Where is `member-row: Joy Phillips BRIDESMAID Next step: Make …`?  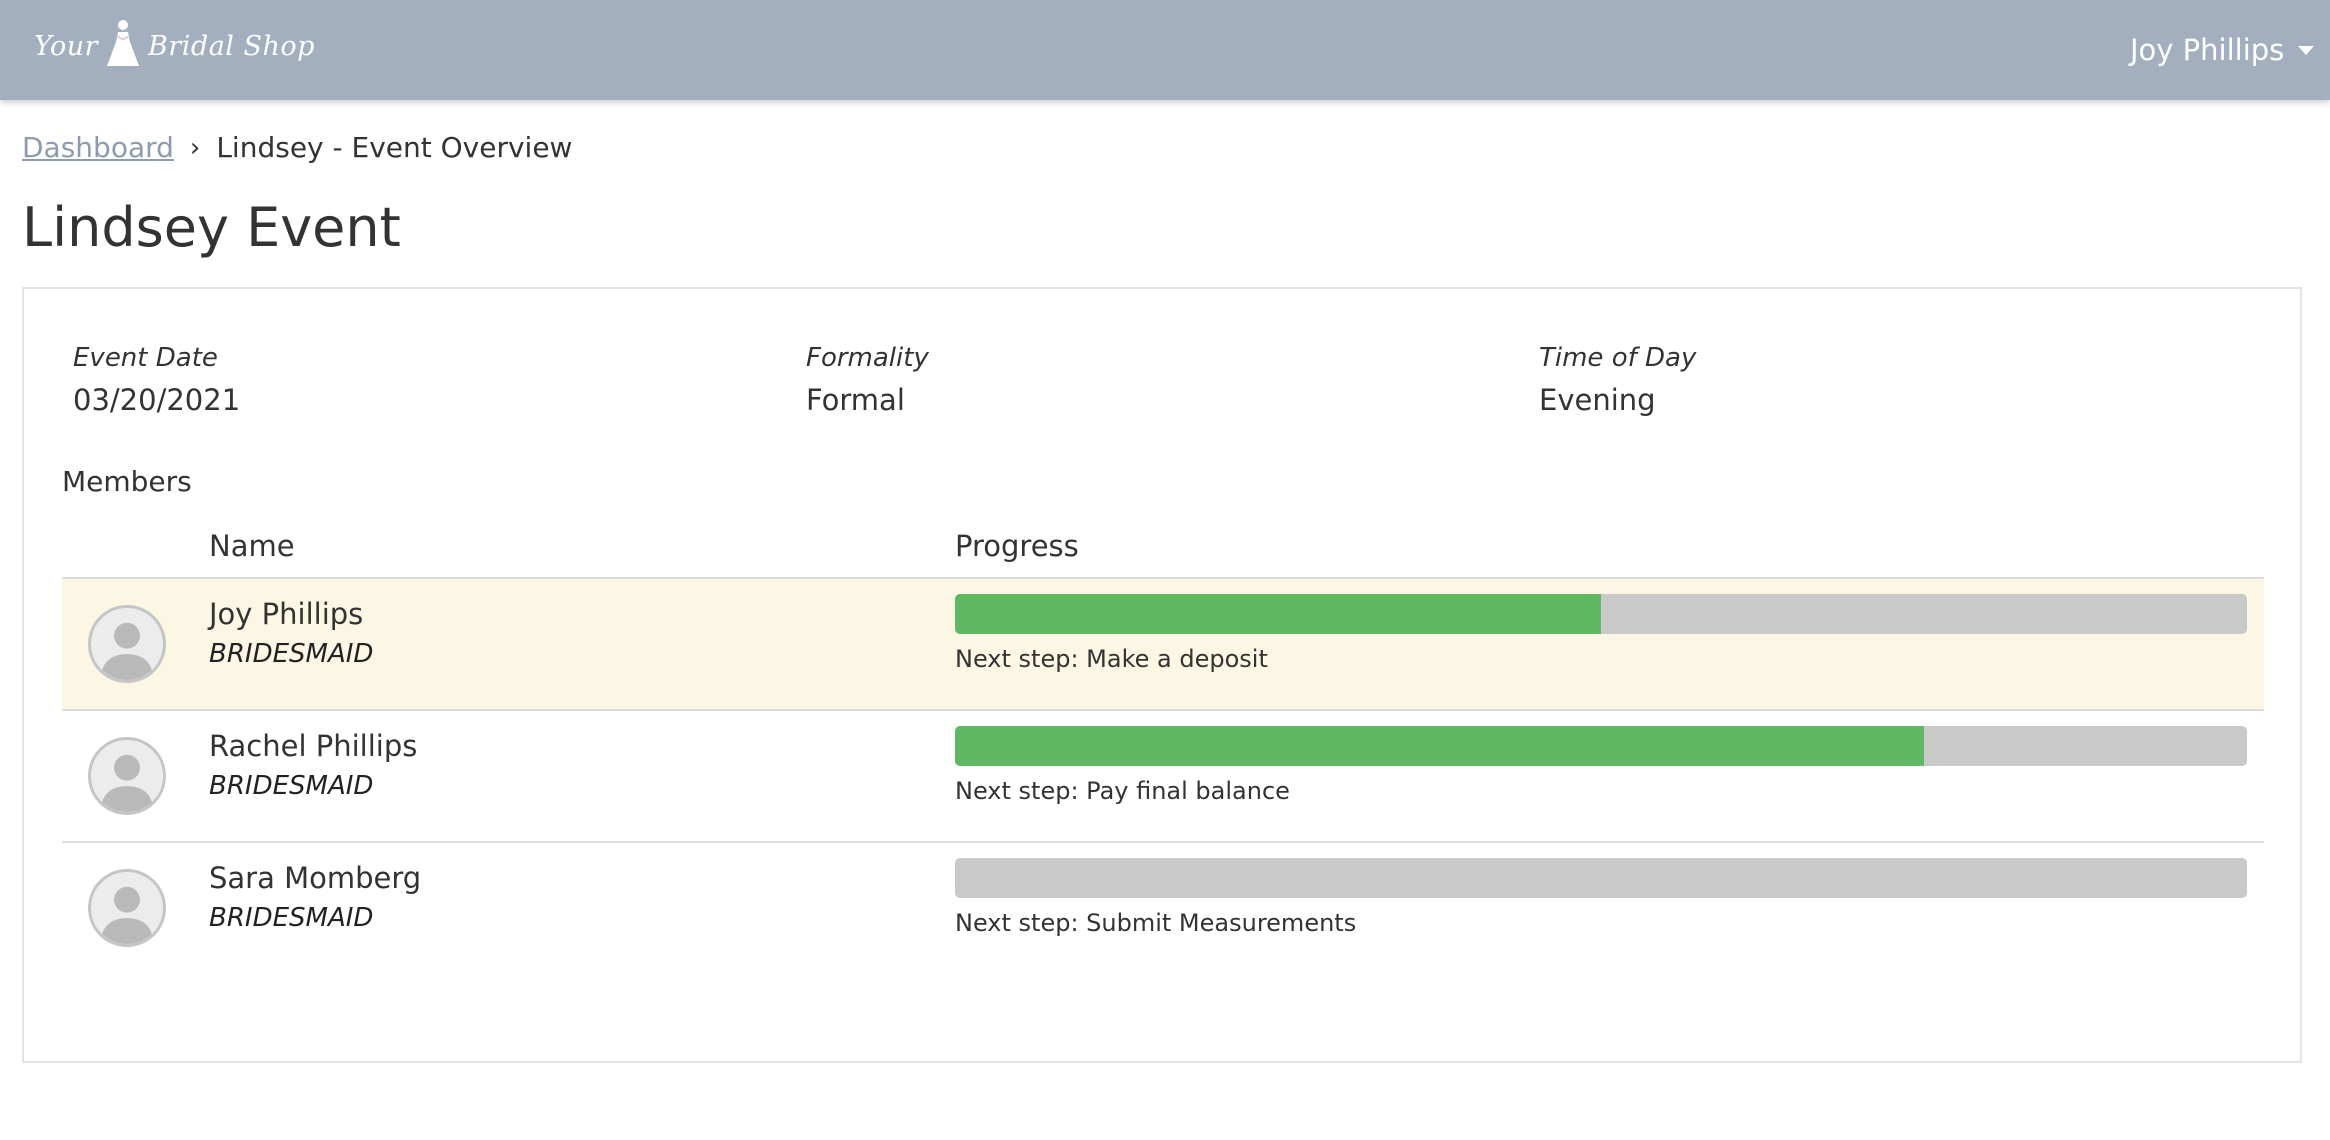
member-row: Joy Phillips BRIDESMAID Next step: Make … is located at coordinates (1163, 645).